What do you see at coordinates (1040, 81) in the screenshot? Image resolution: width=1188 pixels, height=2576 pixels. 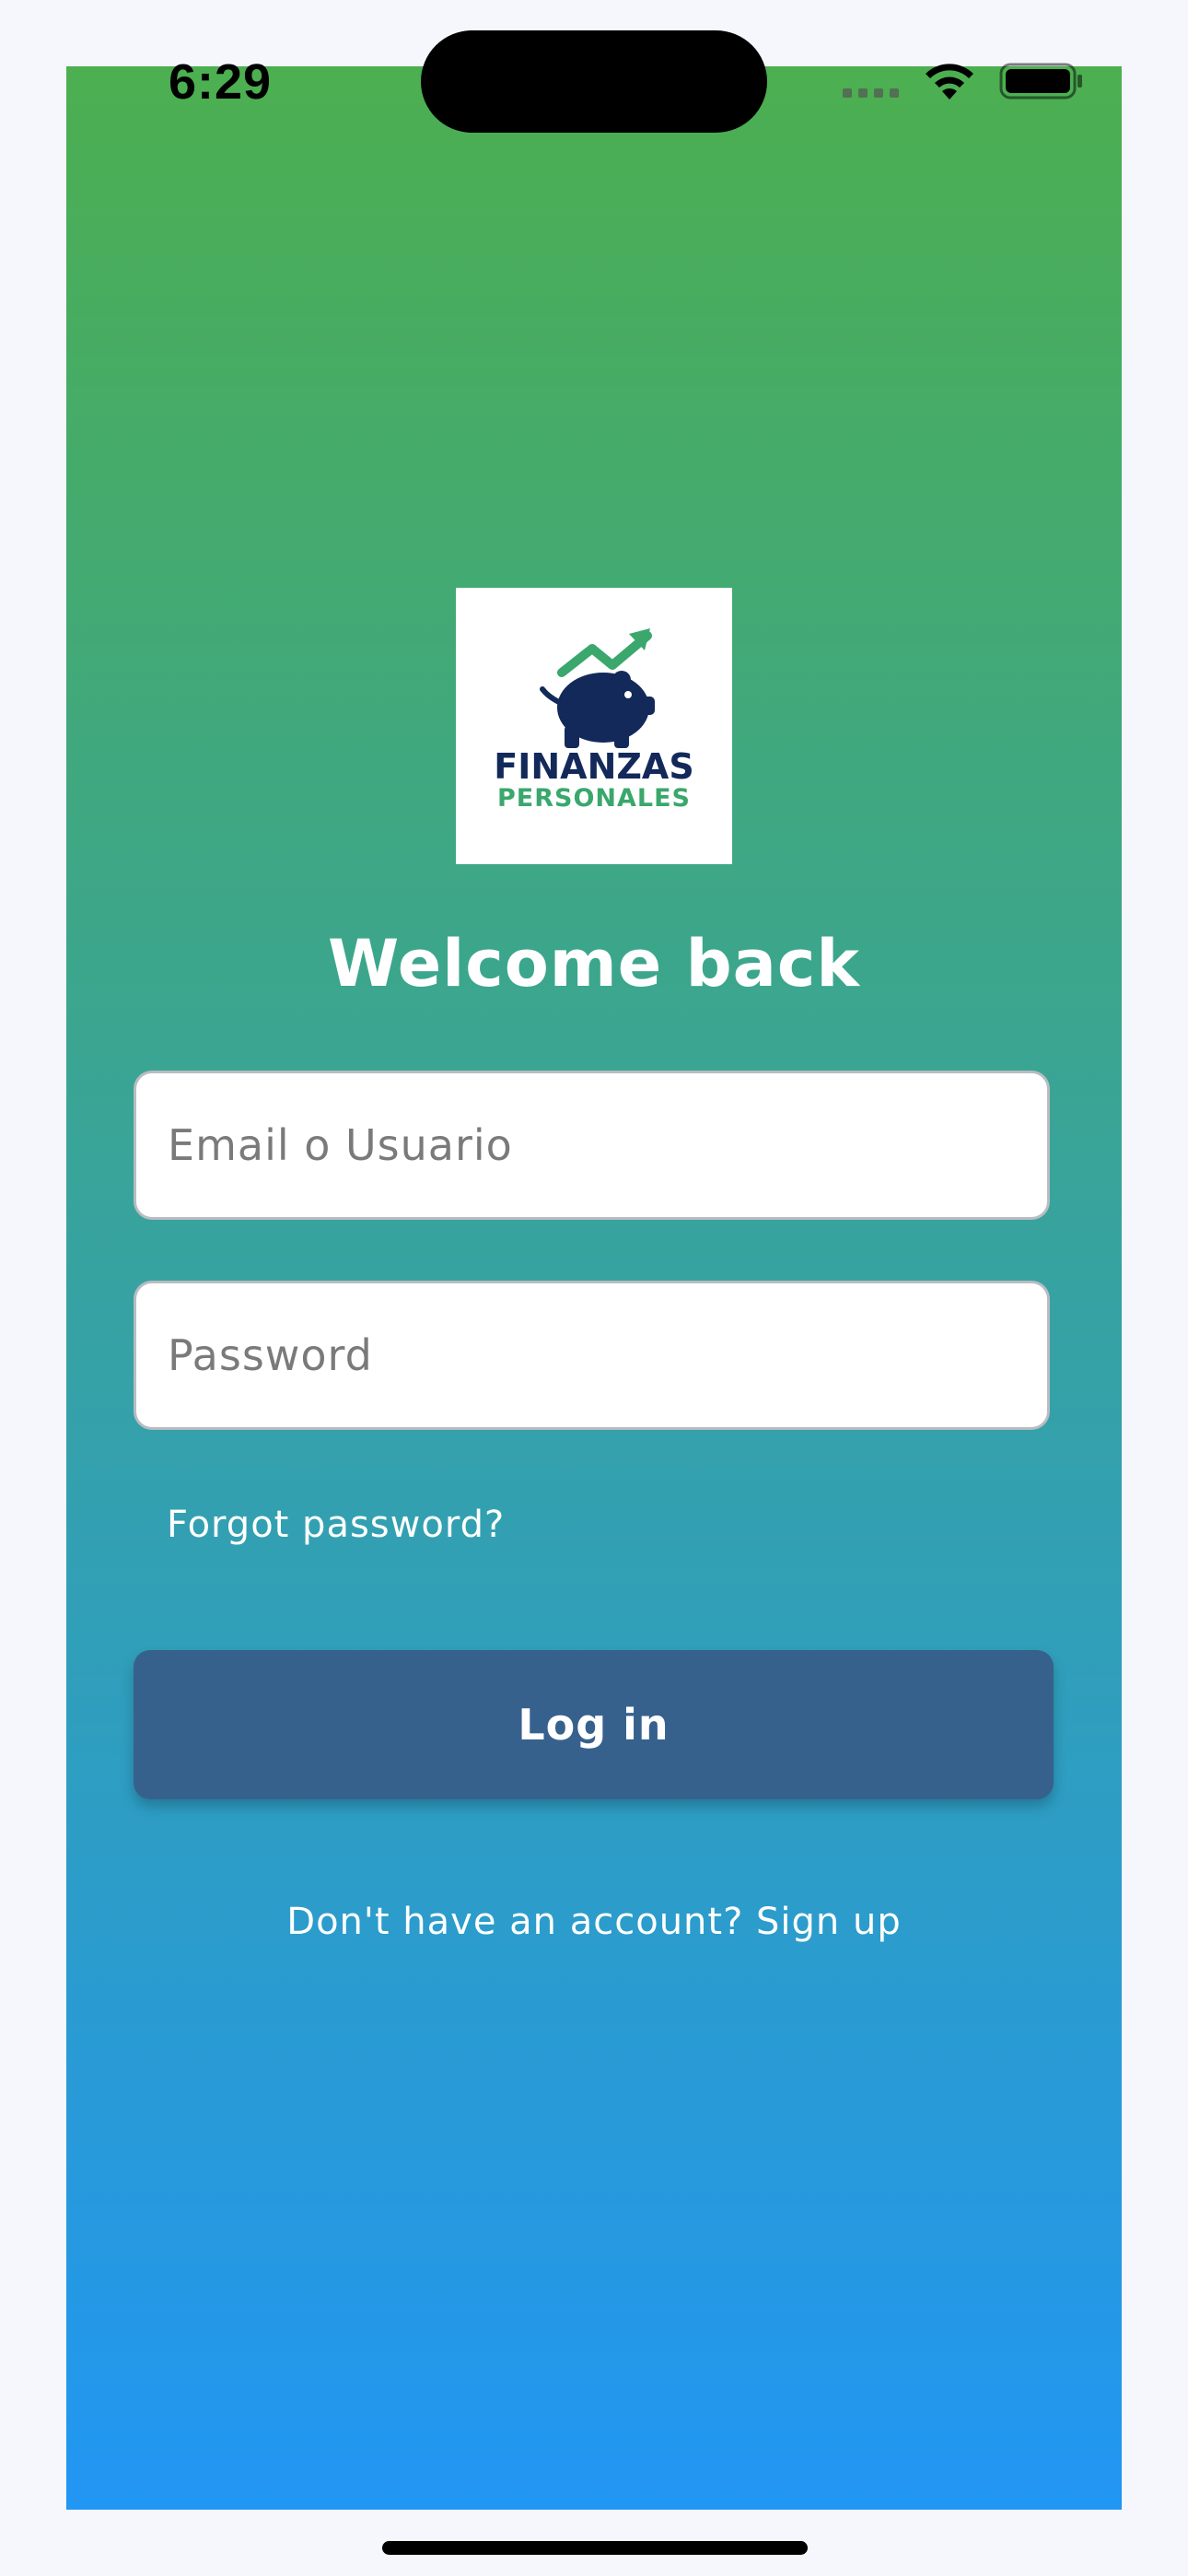 I see `battery-icon` at bounding box center [1040, 81].